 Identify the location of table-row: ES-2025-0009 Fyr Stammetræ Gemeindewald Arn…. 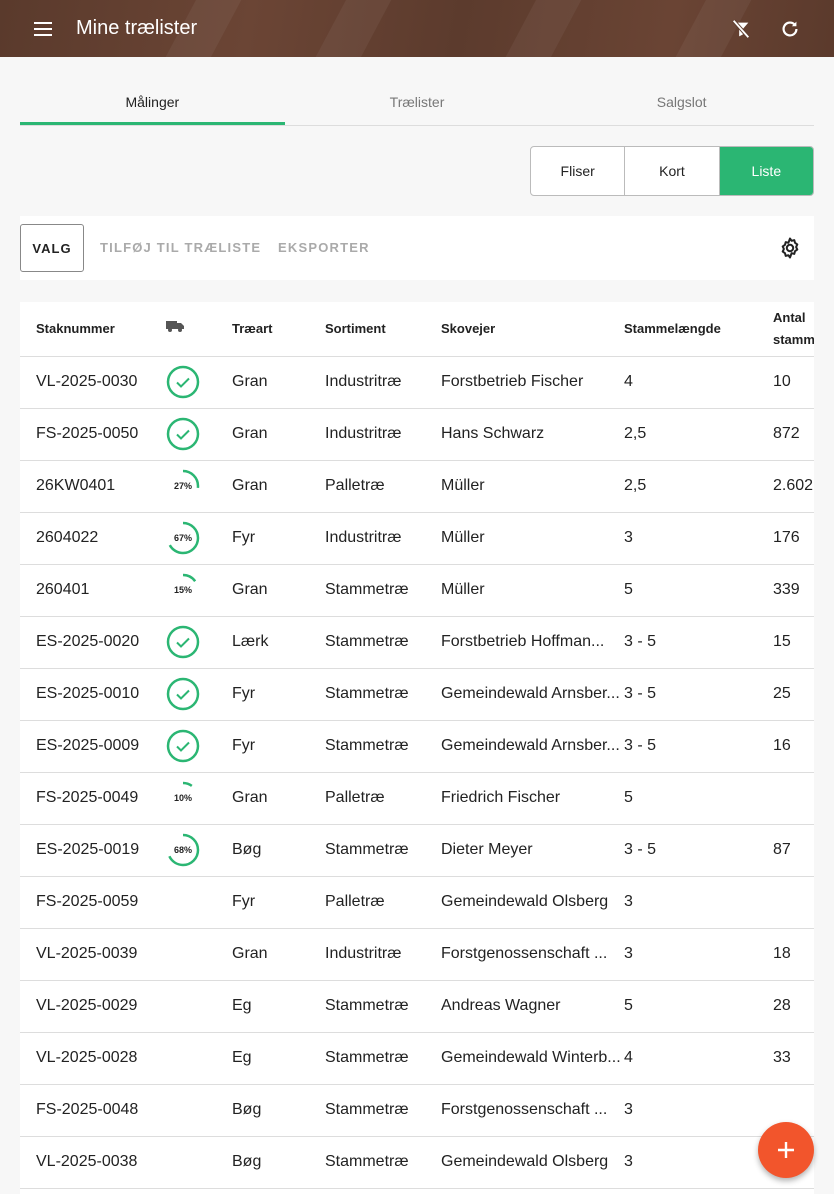
(417, 746).